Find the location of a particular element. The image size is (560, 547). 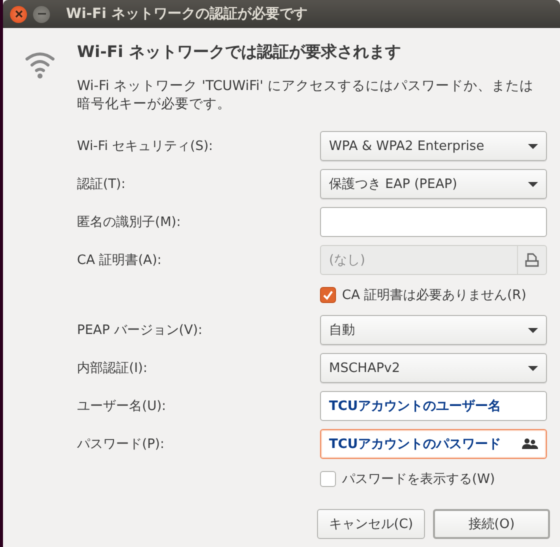

minimize-button is located at coordinates (41, 14).